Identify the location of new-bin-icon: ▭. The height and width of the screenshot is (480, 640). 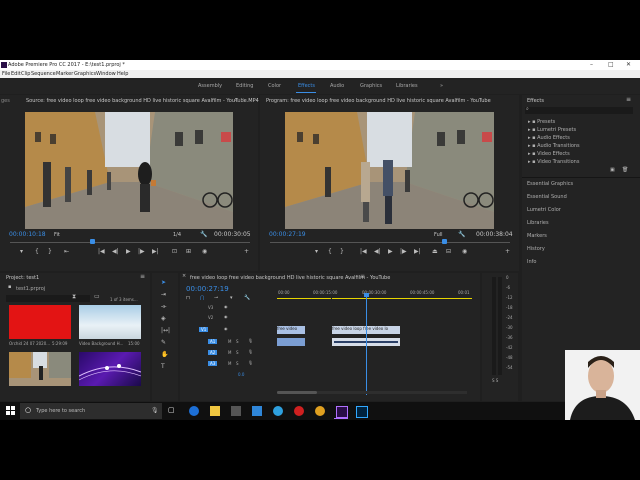
(97, 296).